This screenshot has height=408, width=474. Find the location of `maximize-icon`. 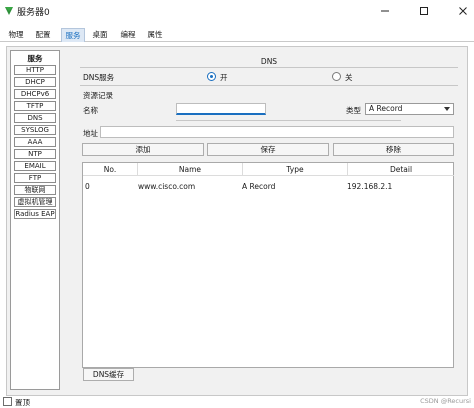

maximize-icon is located at coordinates (424, 11).